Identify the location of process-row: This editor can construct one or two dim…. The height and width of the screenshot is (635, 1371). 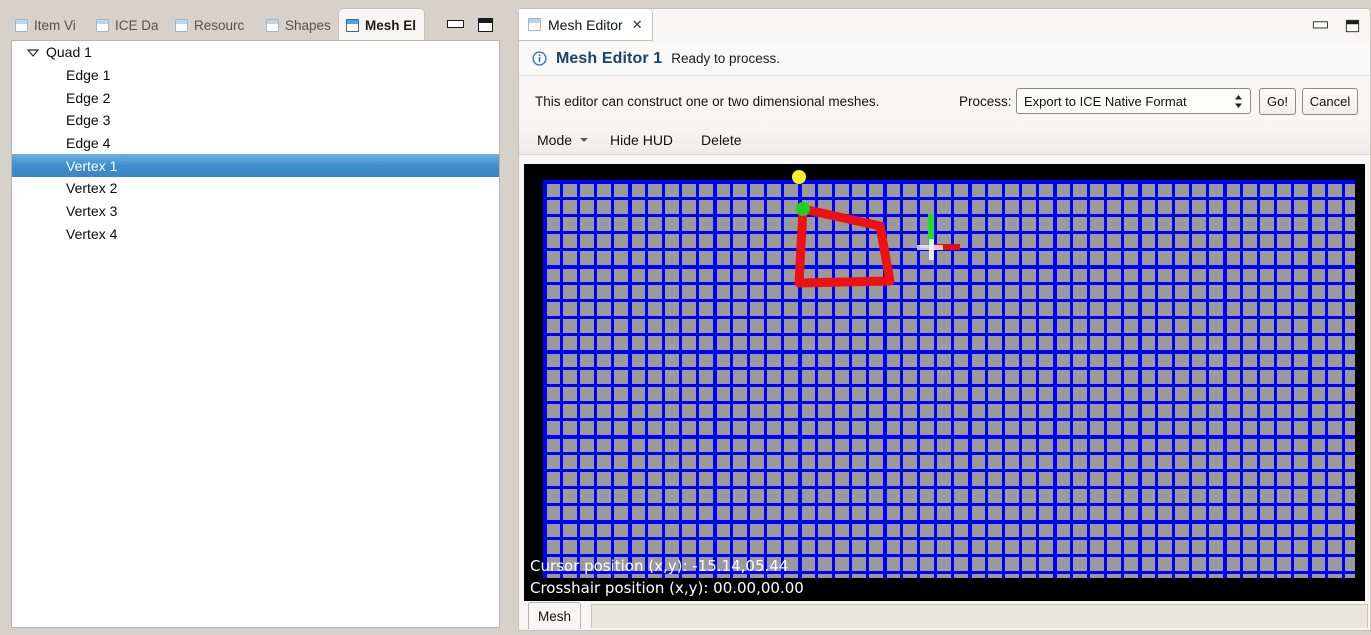
(944, 101).